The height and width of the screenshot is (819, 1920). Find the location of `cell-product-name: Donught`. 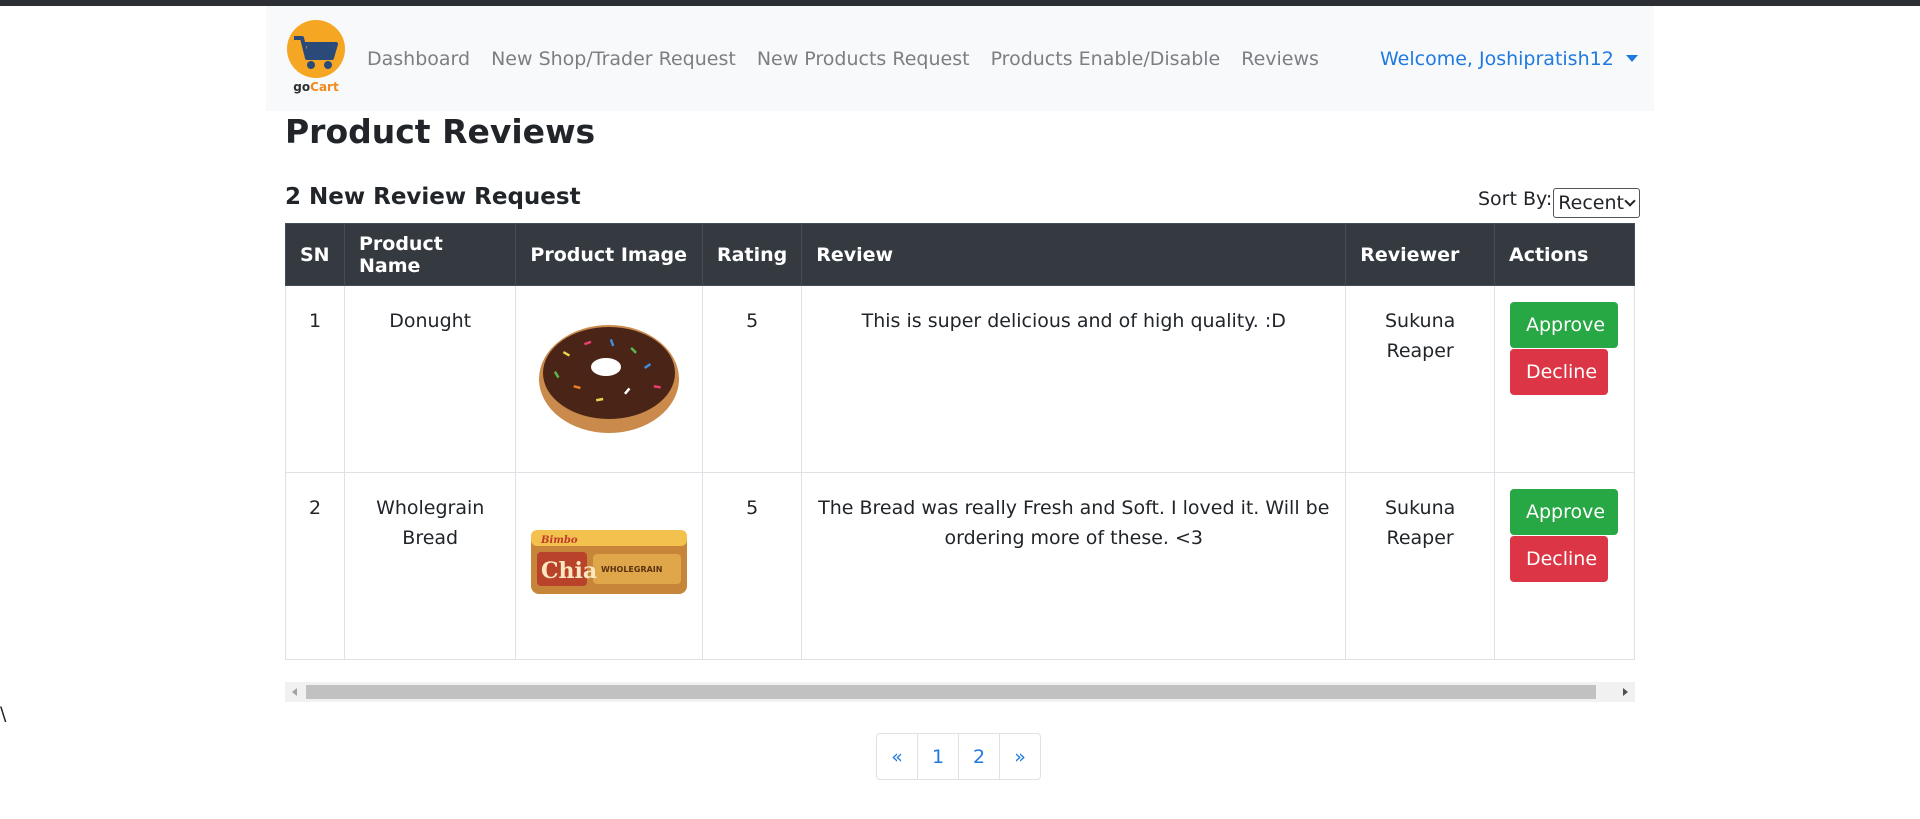

cell-product-name: Donught is located at coordinates (430, 379).